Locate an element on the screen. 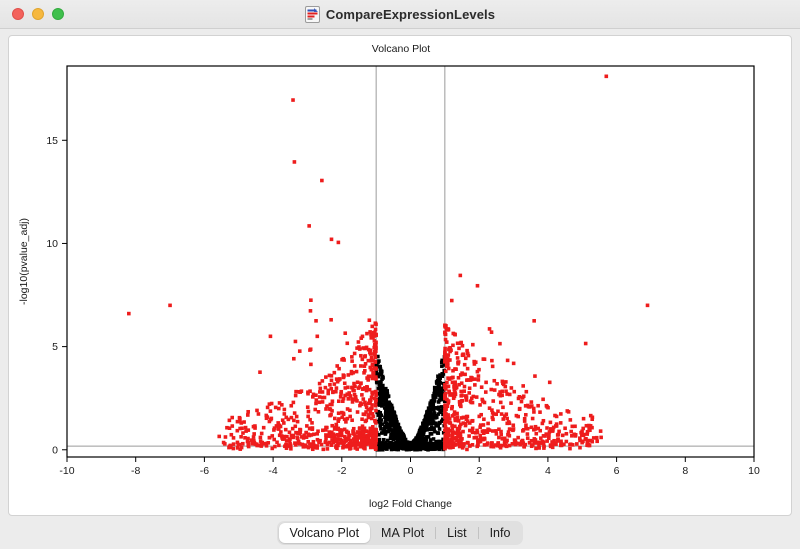 The width and height of the screenshot is (800, 549). tab-bar: Volcano Plot MA Plot List Info is located at coordinates (400, 532).